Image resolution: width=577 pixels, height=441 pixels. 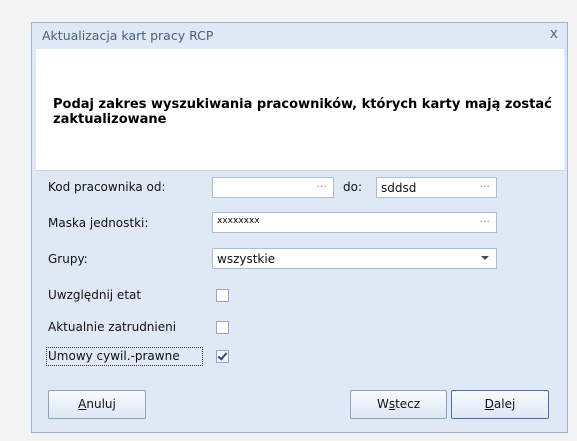 I want to click on employee-code-to-label: do:, so click(x=353, y=187).